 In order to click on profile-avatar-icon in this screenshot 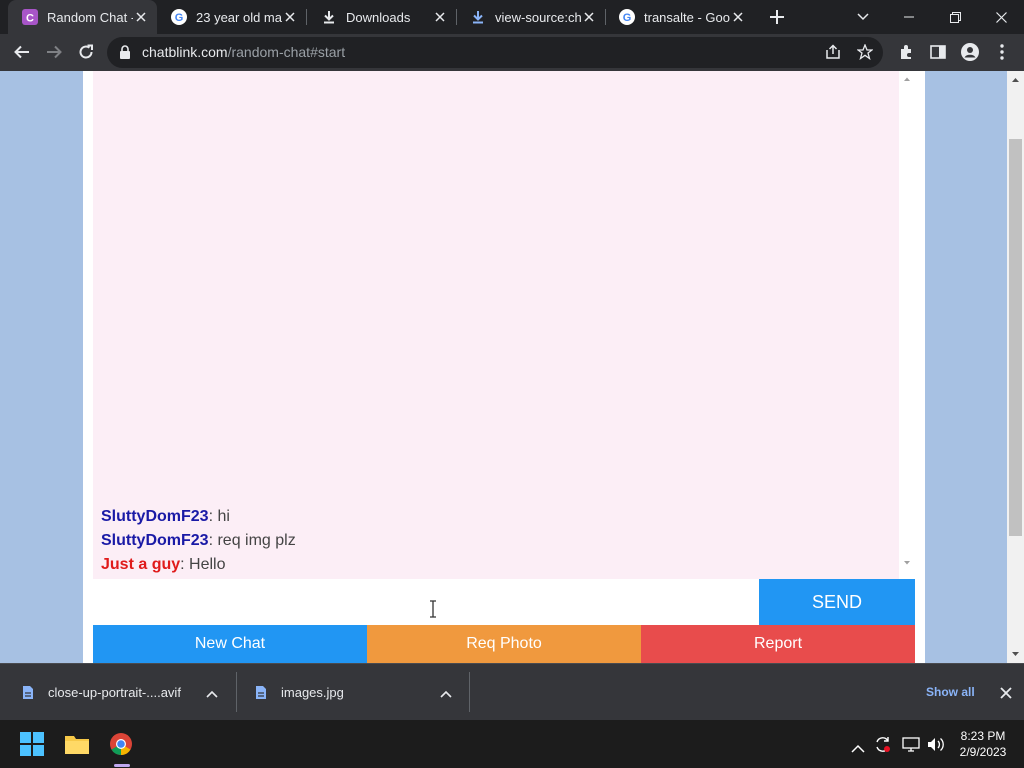, I will do `click(970, 52)`.